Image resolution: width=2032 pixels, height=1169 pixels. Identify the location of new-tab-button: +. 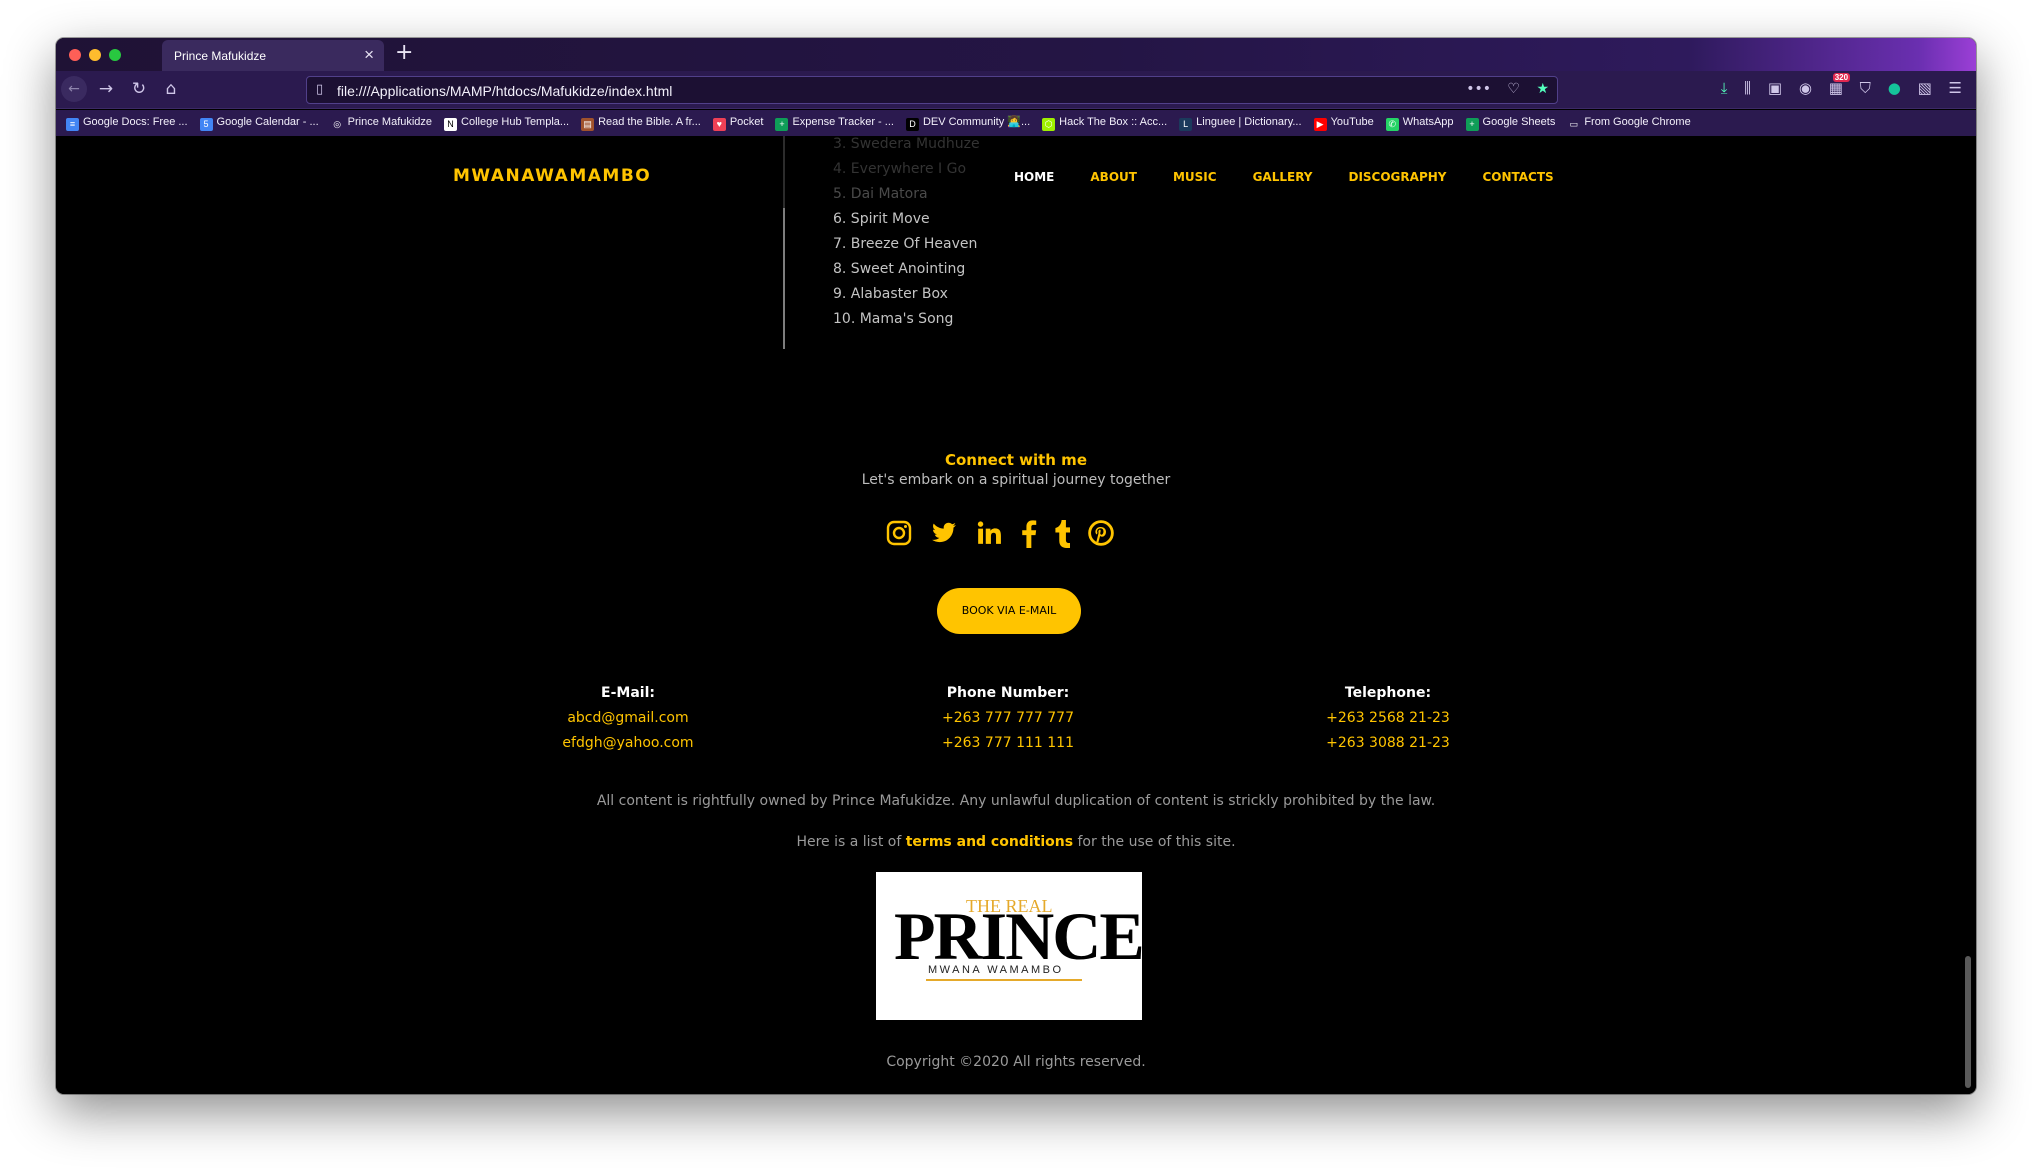
(404, 52).